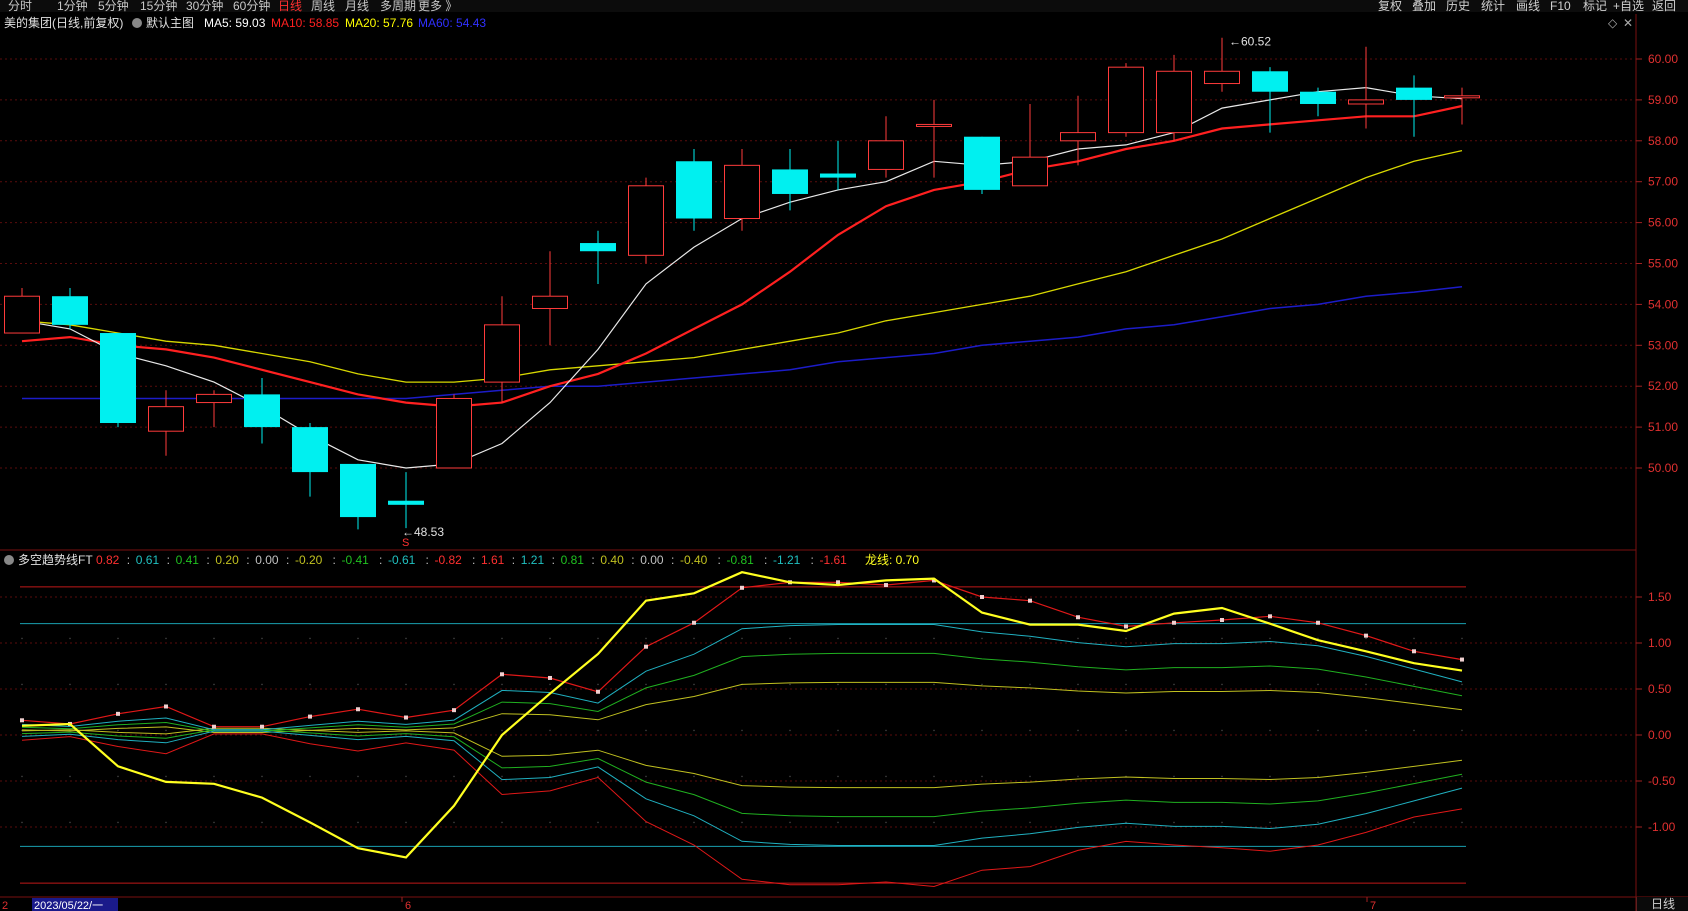 This screenshot has height=911, width=1688. I want to click on ma-value: MA5: 59.03, so click(235, 23).